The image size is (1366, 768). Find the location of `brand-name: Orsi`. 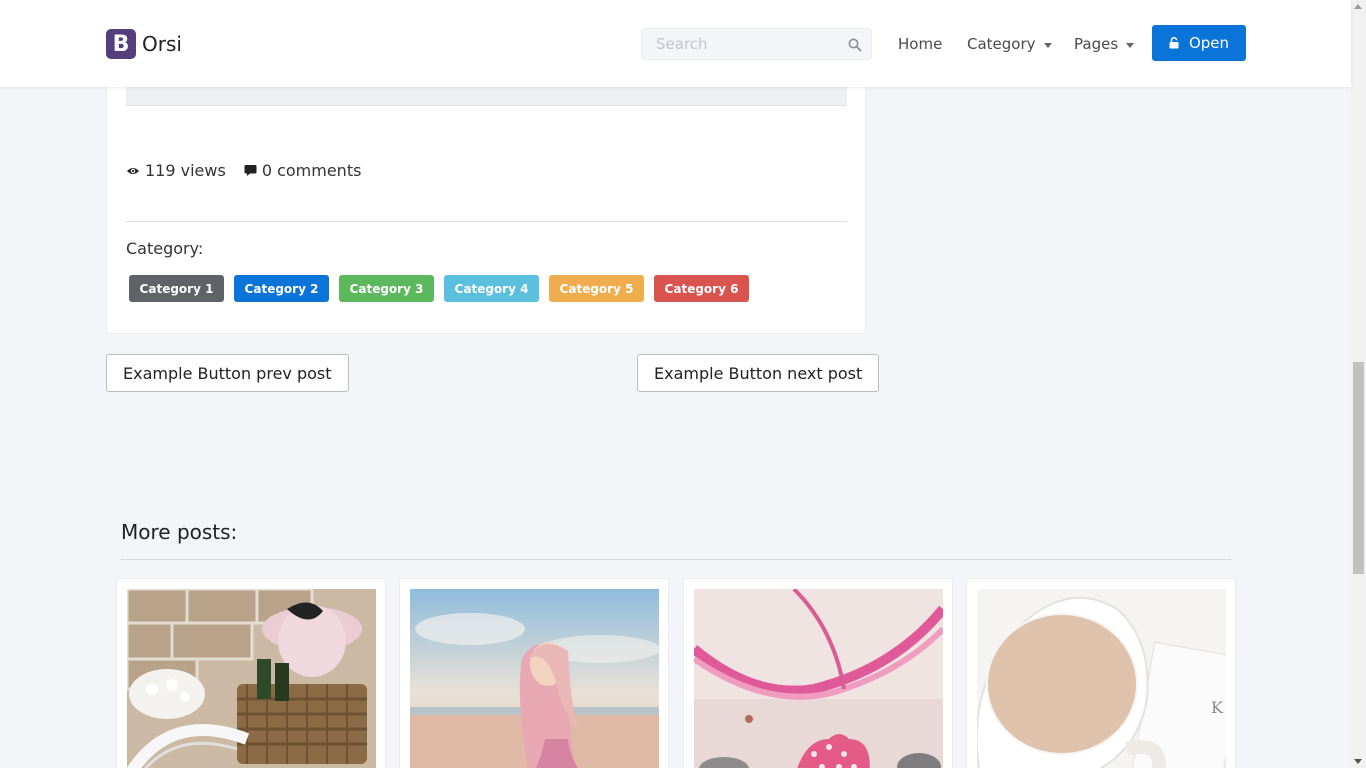

brand-name: Orsi is located at coordinates (162, 44).